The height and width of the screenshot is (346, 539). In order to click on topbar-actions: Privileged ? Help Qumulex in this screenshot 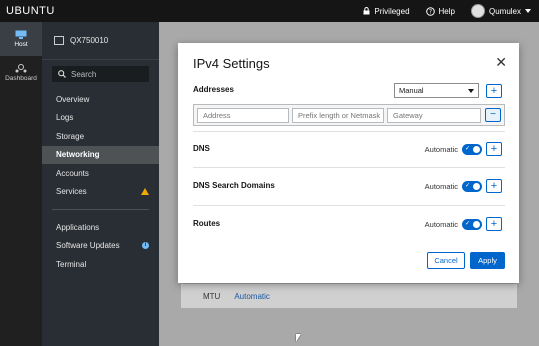, I will do `click(447, 11)`.